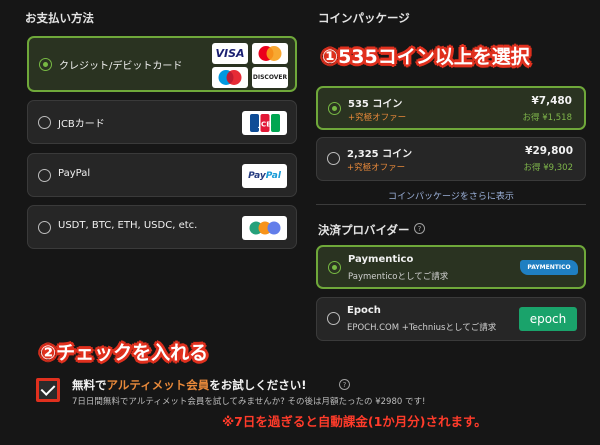 The width and height of the screenshot is (600, 445). Describe the element at coordinates (48, 390) in the screenshot. I see `trial-checkbox` at that location.